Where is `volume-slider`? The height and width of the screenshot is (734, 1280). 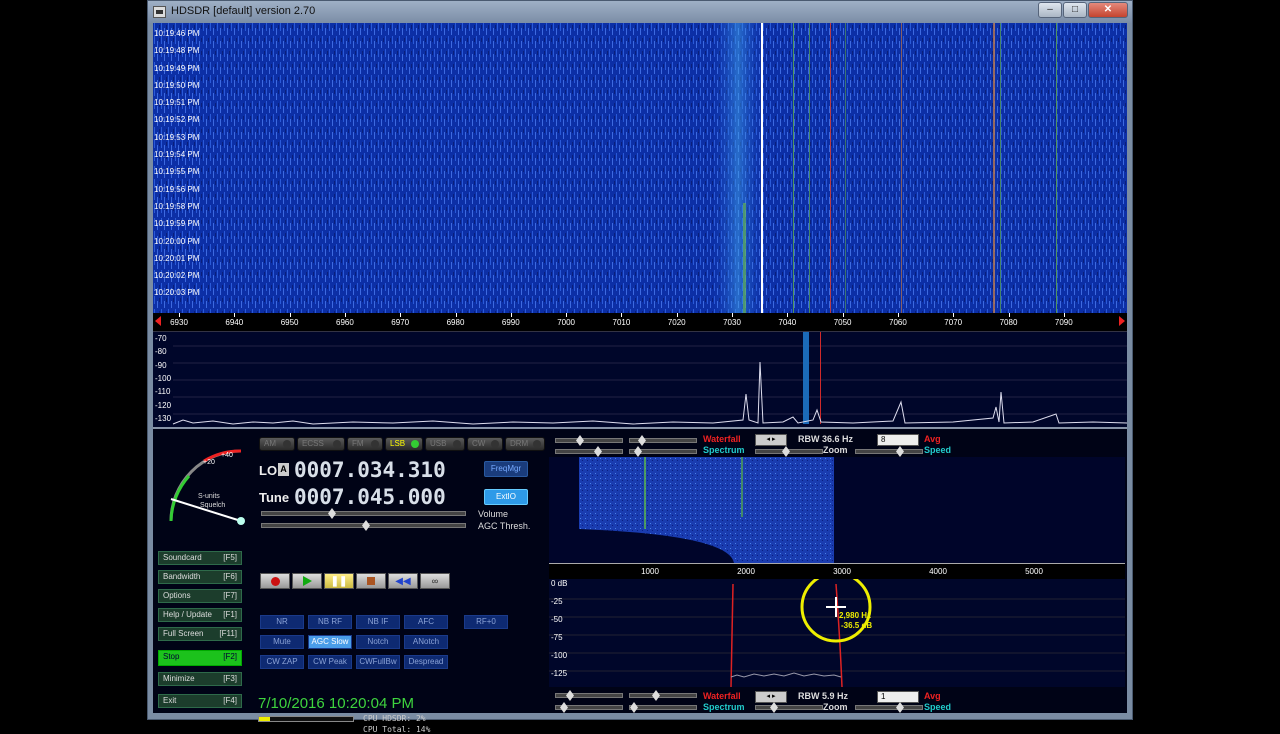
volume-slider is located at coordinates (363, 513).